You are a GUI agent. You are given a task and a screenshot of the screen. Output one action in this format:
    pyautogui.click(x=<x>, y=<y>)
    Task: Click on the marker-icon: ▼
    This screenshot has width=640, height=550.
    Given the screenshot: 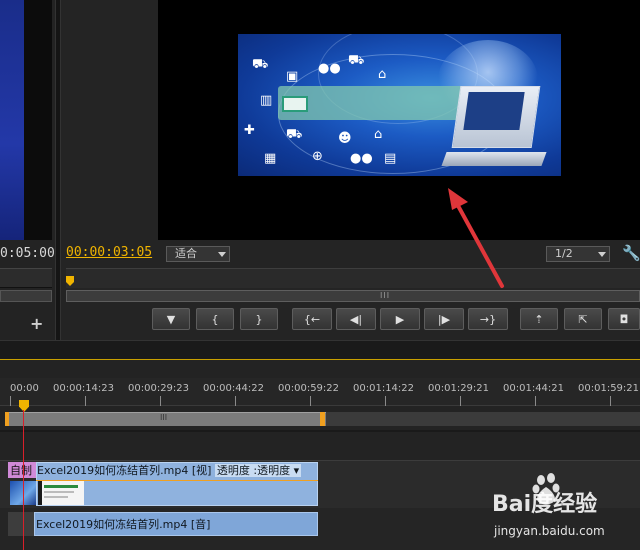 What is the action you would take?
    pyautogui.click(x=171, y=319)
    